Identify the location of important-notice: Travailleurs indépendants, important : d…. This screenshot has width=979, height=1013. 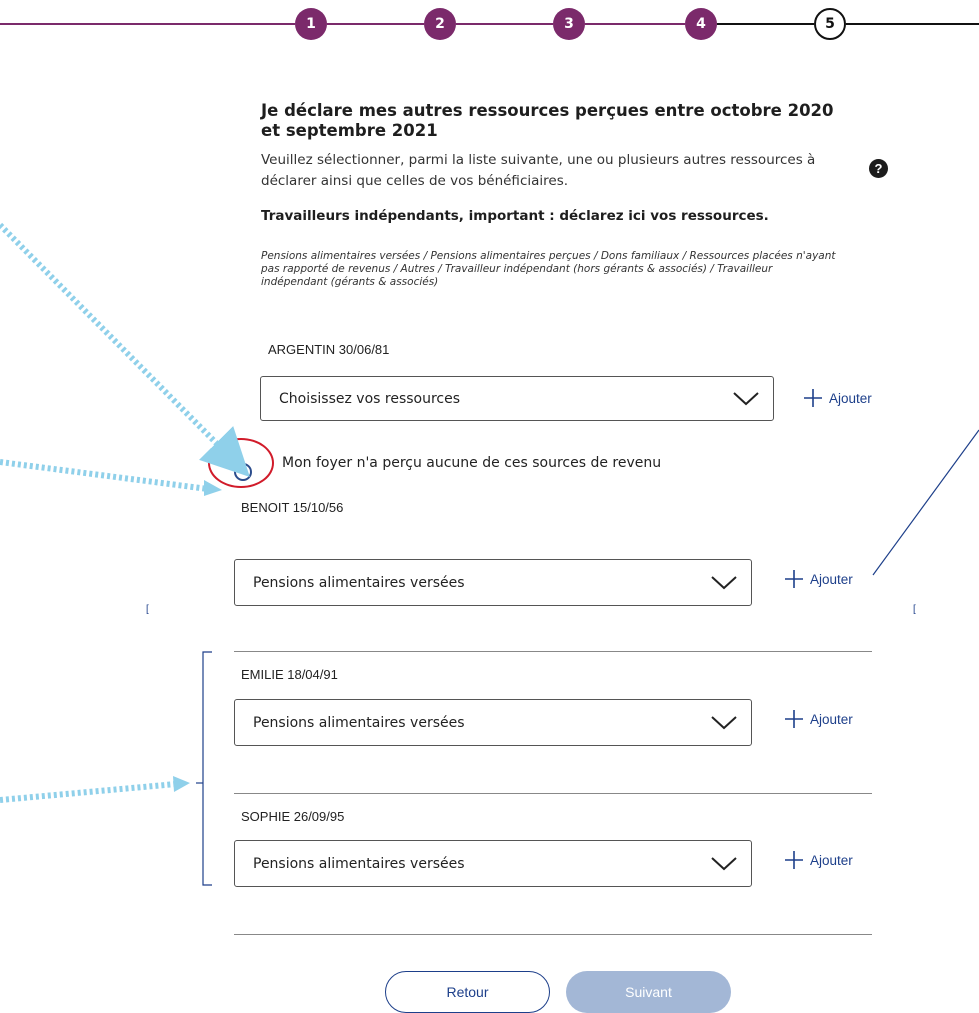
(515, 216).